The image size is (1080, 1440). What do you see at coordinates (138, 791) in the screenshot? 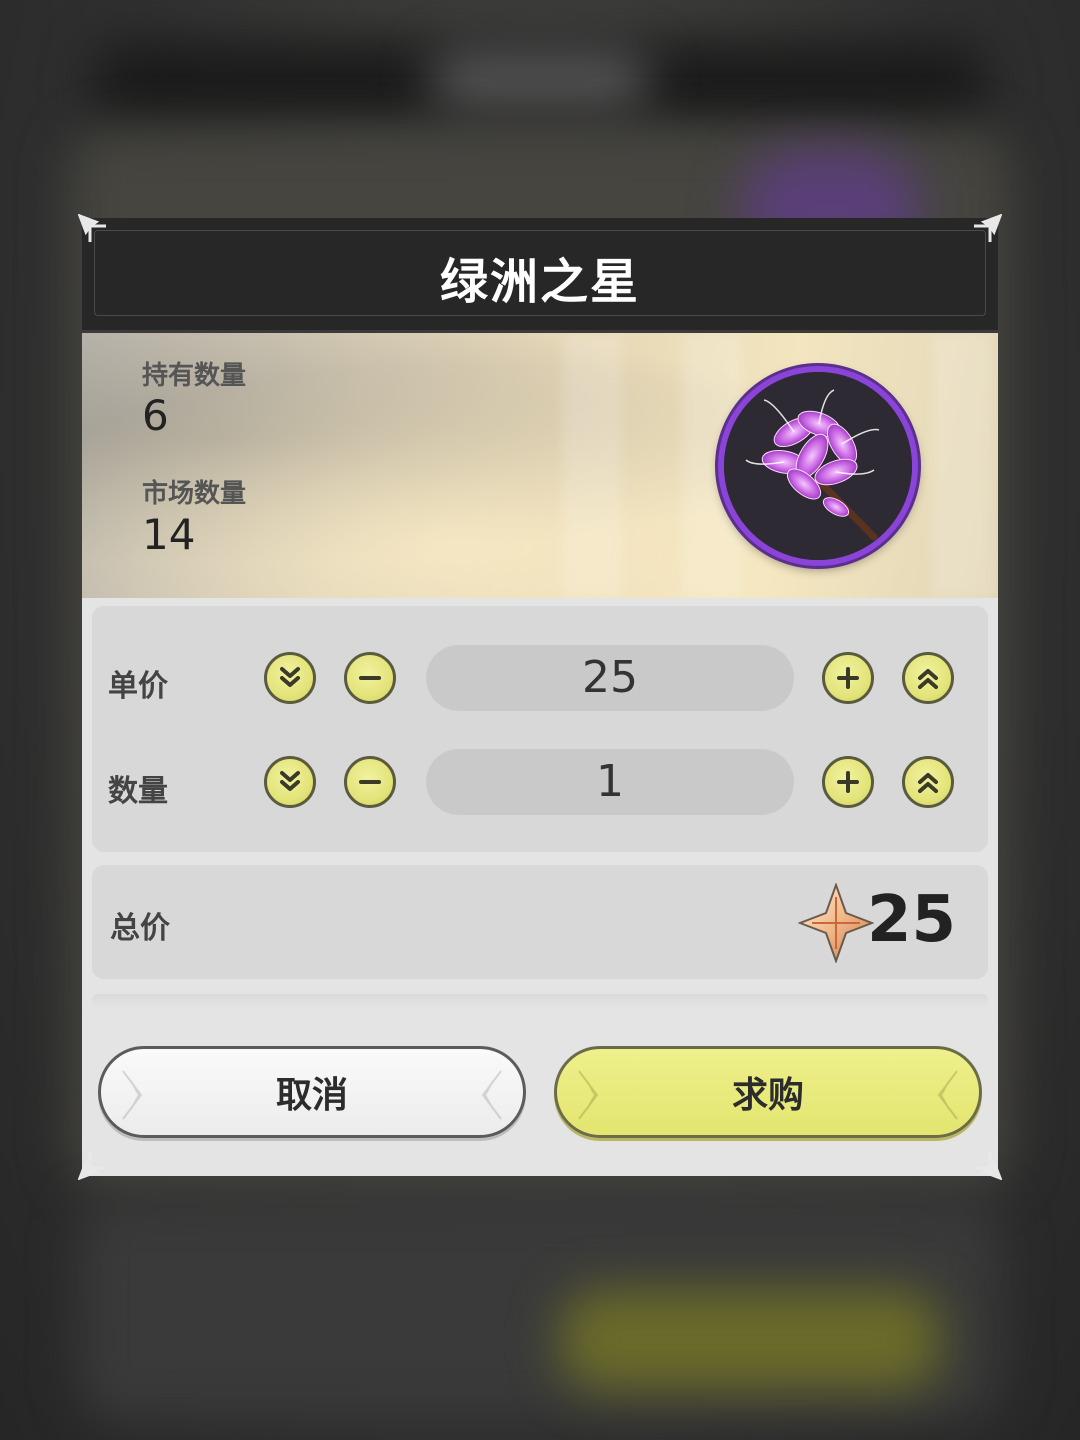
I see `quantity-label: 数量` at bounding box center [138, 791].